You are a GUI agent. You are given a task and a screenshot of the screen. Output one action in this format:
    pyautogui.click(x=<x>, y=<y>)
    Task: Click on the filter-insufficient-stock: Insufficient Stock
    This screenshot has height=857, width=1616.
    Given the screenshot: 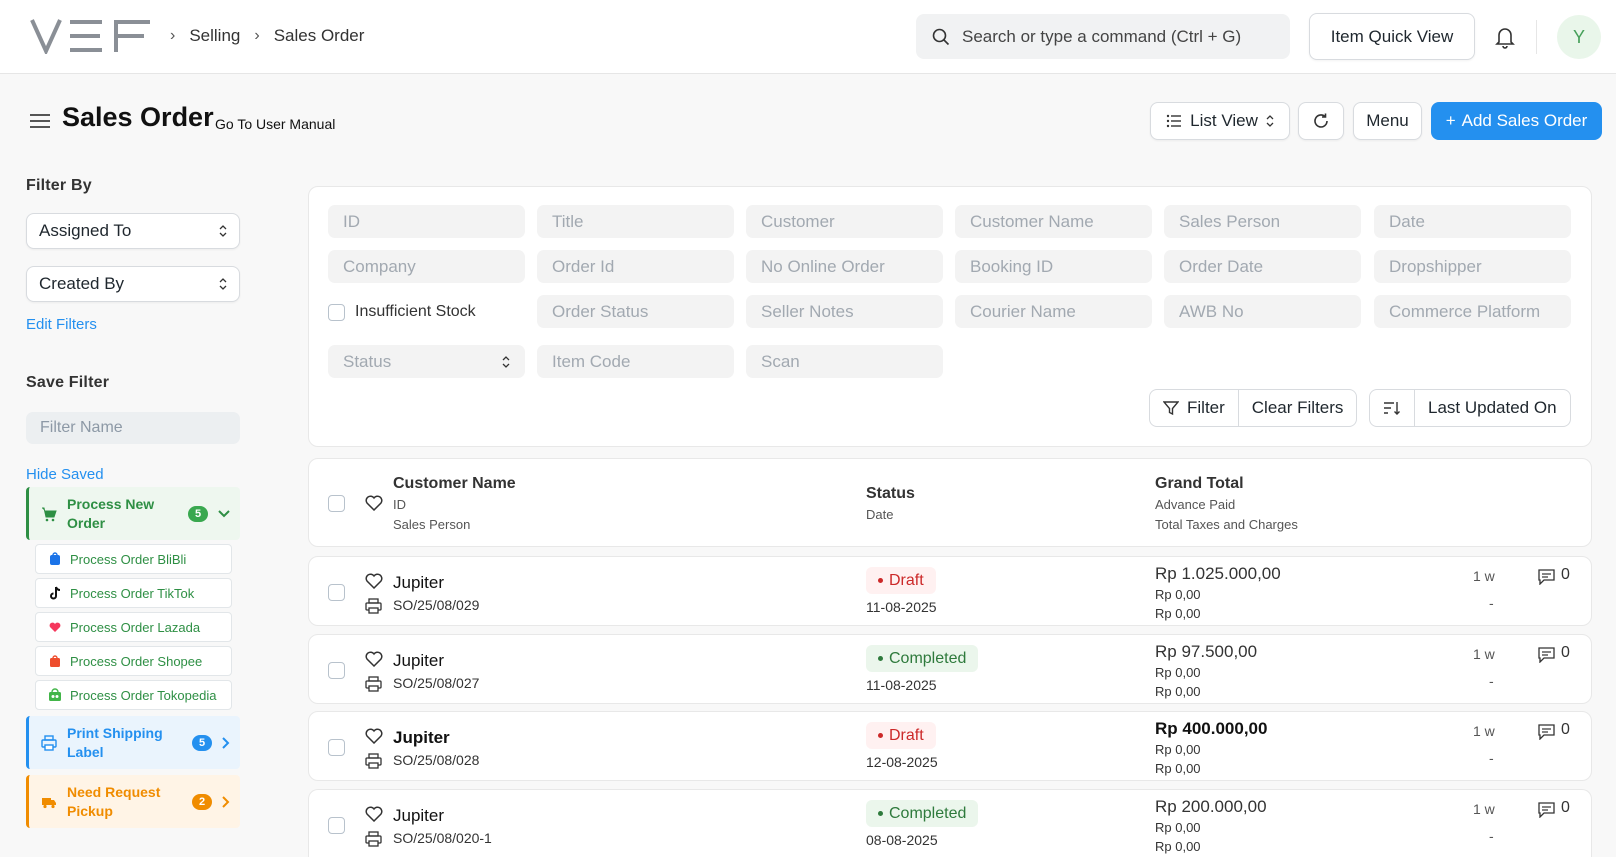 What is the action you would take?
    pyautogui.click(x=402, y=312)
    